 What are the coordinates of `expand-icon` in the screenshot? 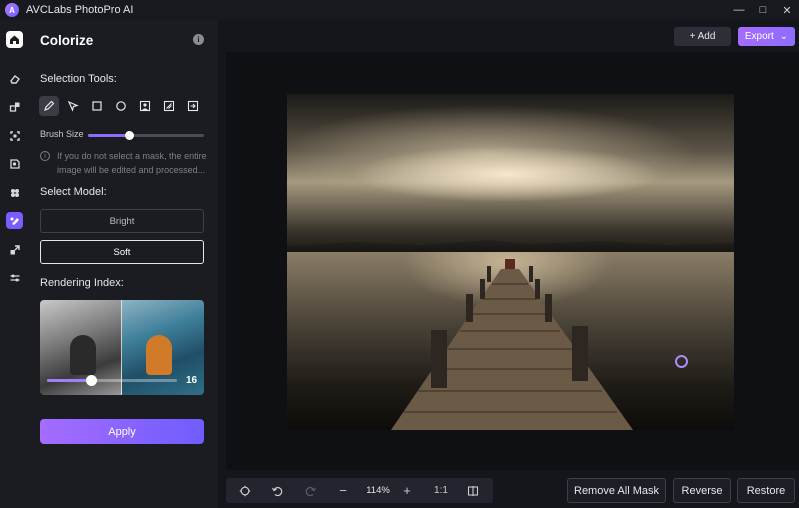 It's located at (14, 249).